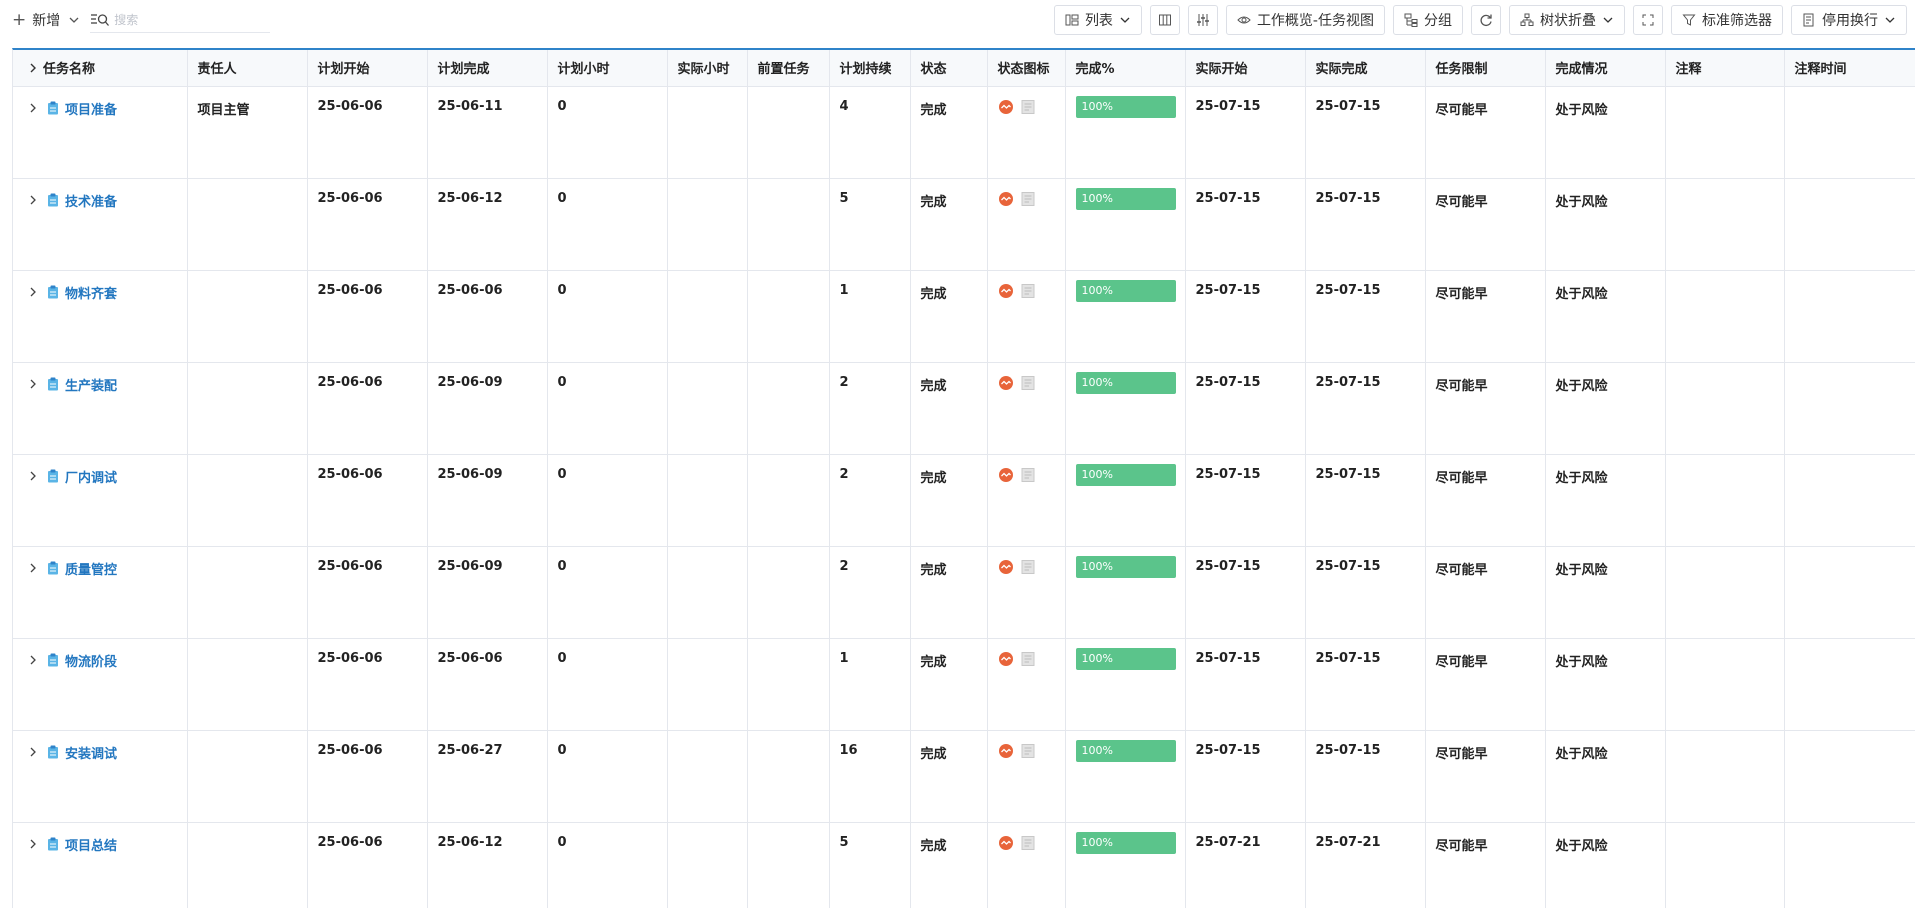 This screenshot has width=1915, height=908. I want to click on cell-owner: 项目主管, so click(247, 132).